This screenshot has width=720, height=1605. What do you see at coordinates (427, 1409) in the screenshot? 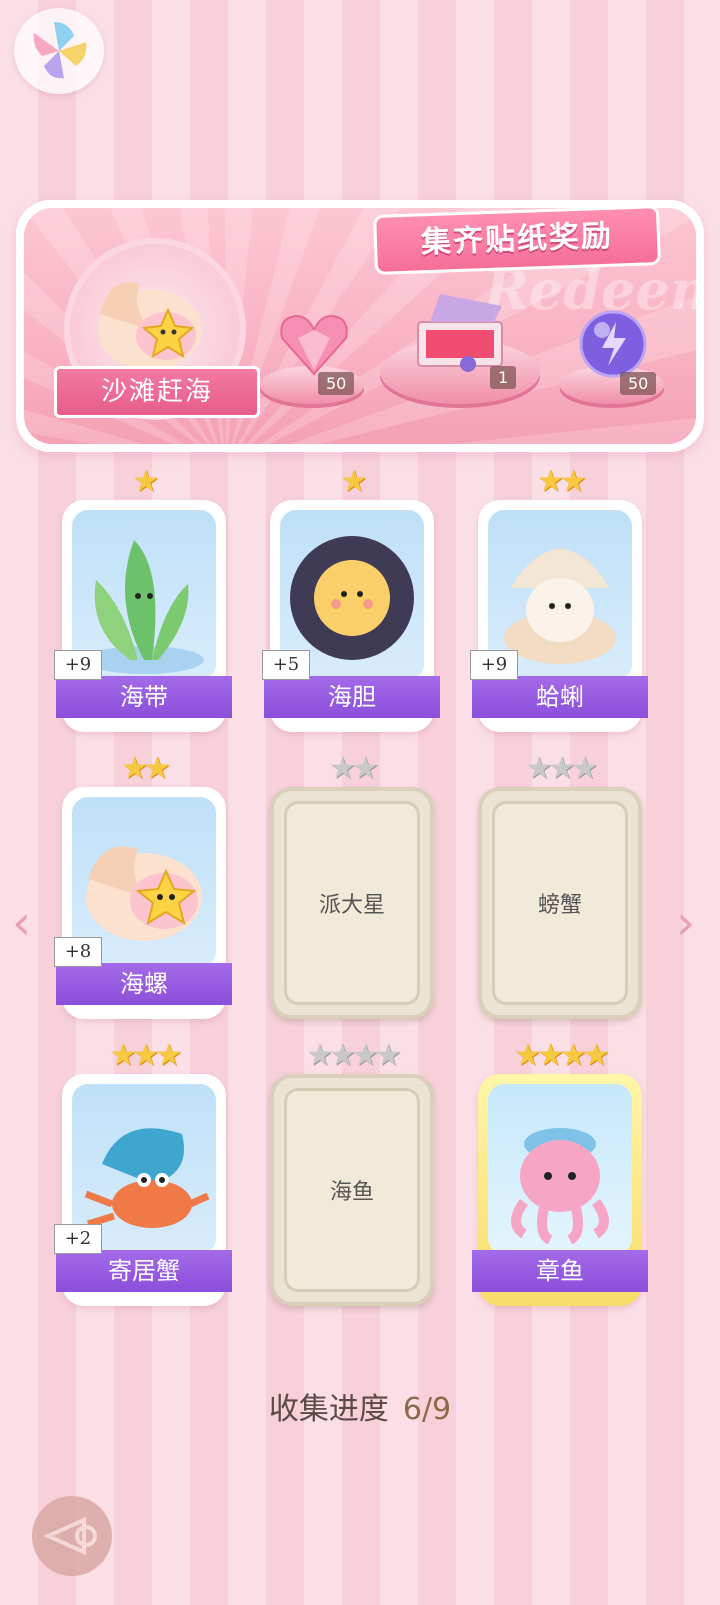
I see `progress-value: 6/9` at bounding box center [427, 1409].